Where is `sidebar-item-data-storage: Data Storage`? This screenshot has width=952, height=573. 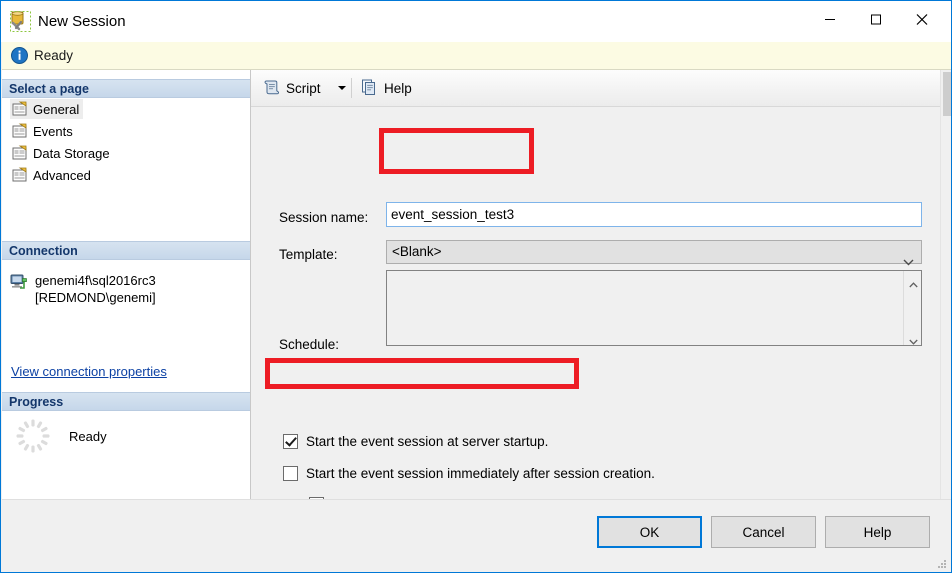
sidebar-item-data-storage: Data Storage is located at coordinates (62, 153).